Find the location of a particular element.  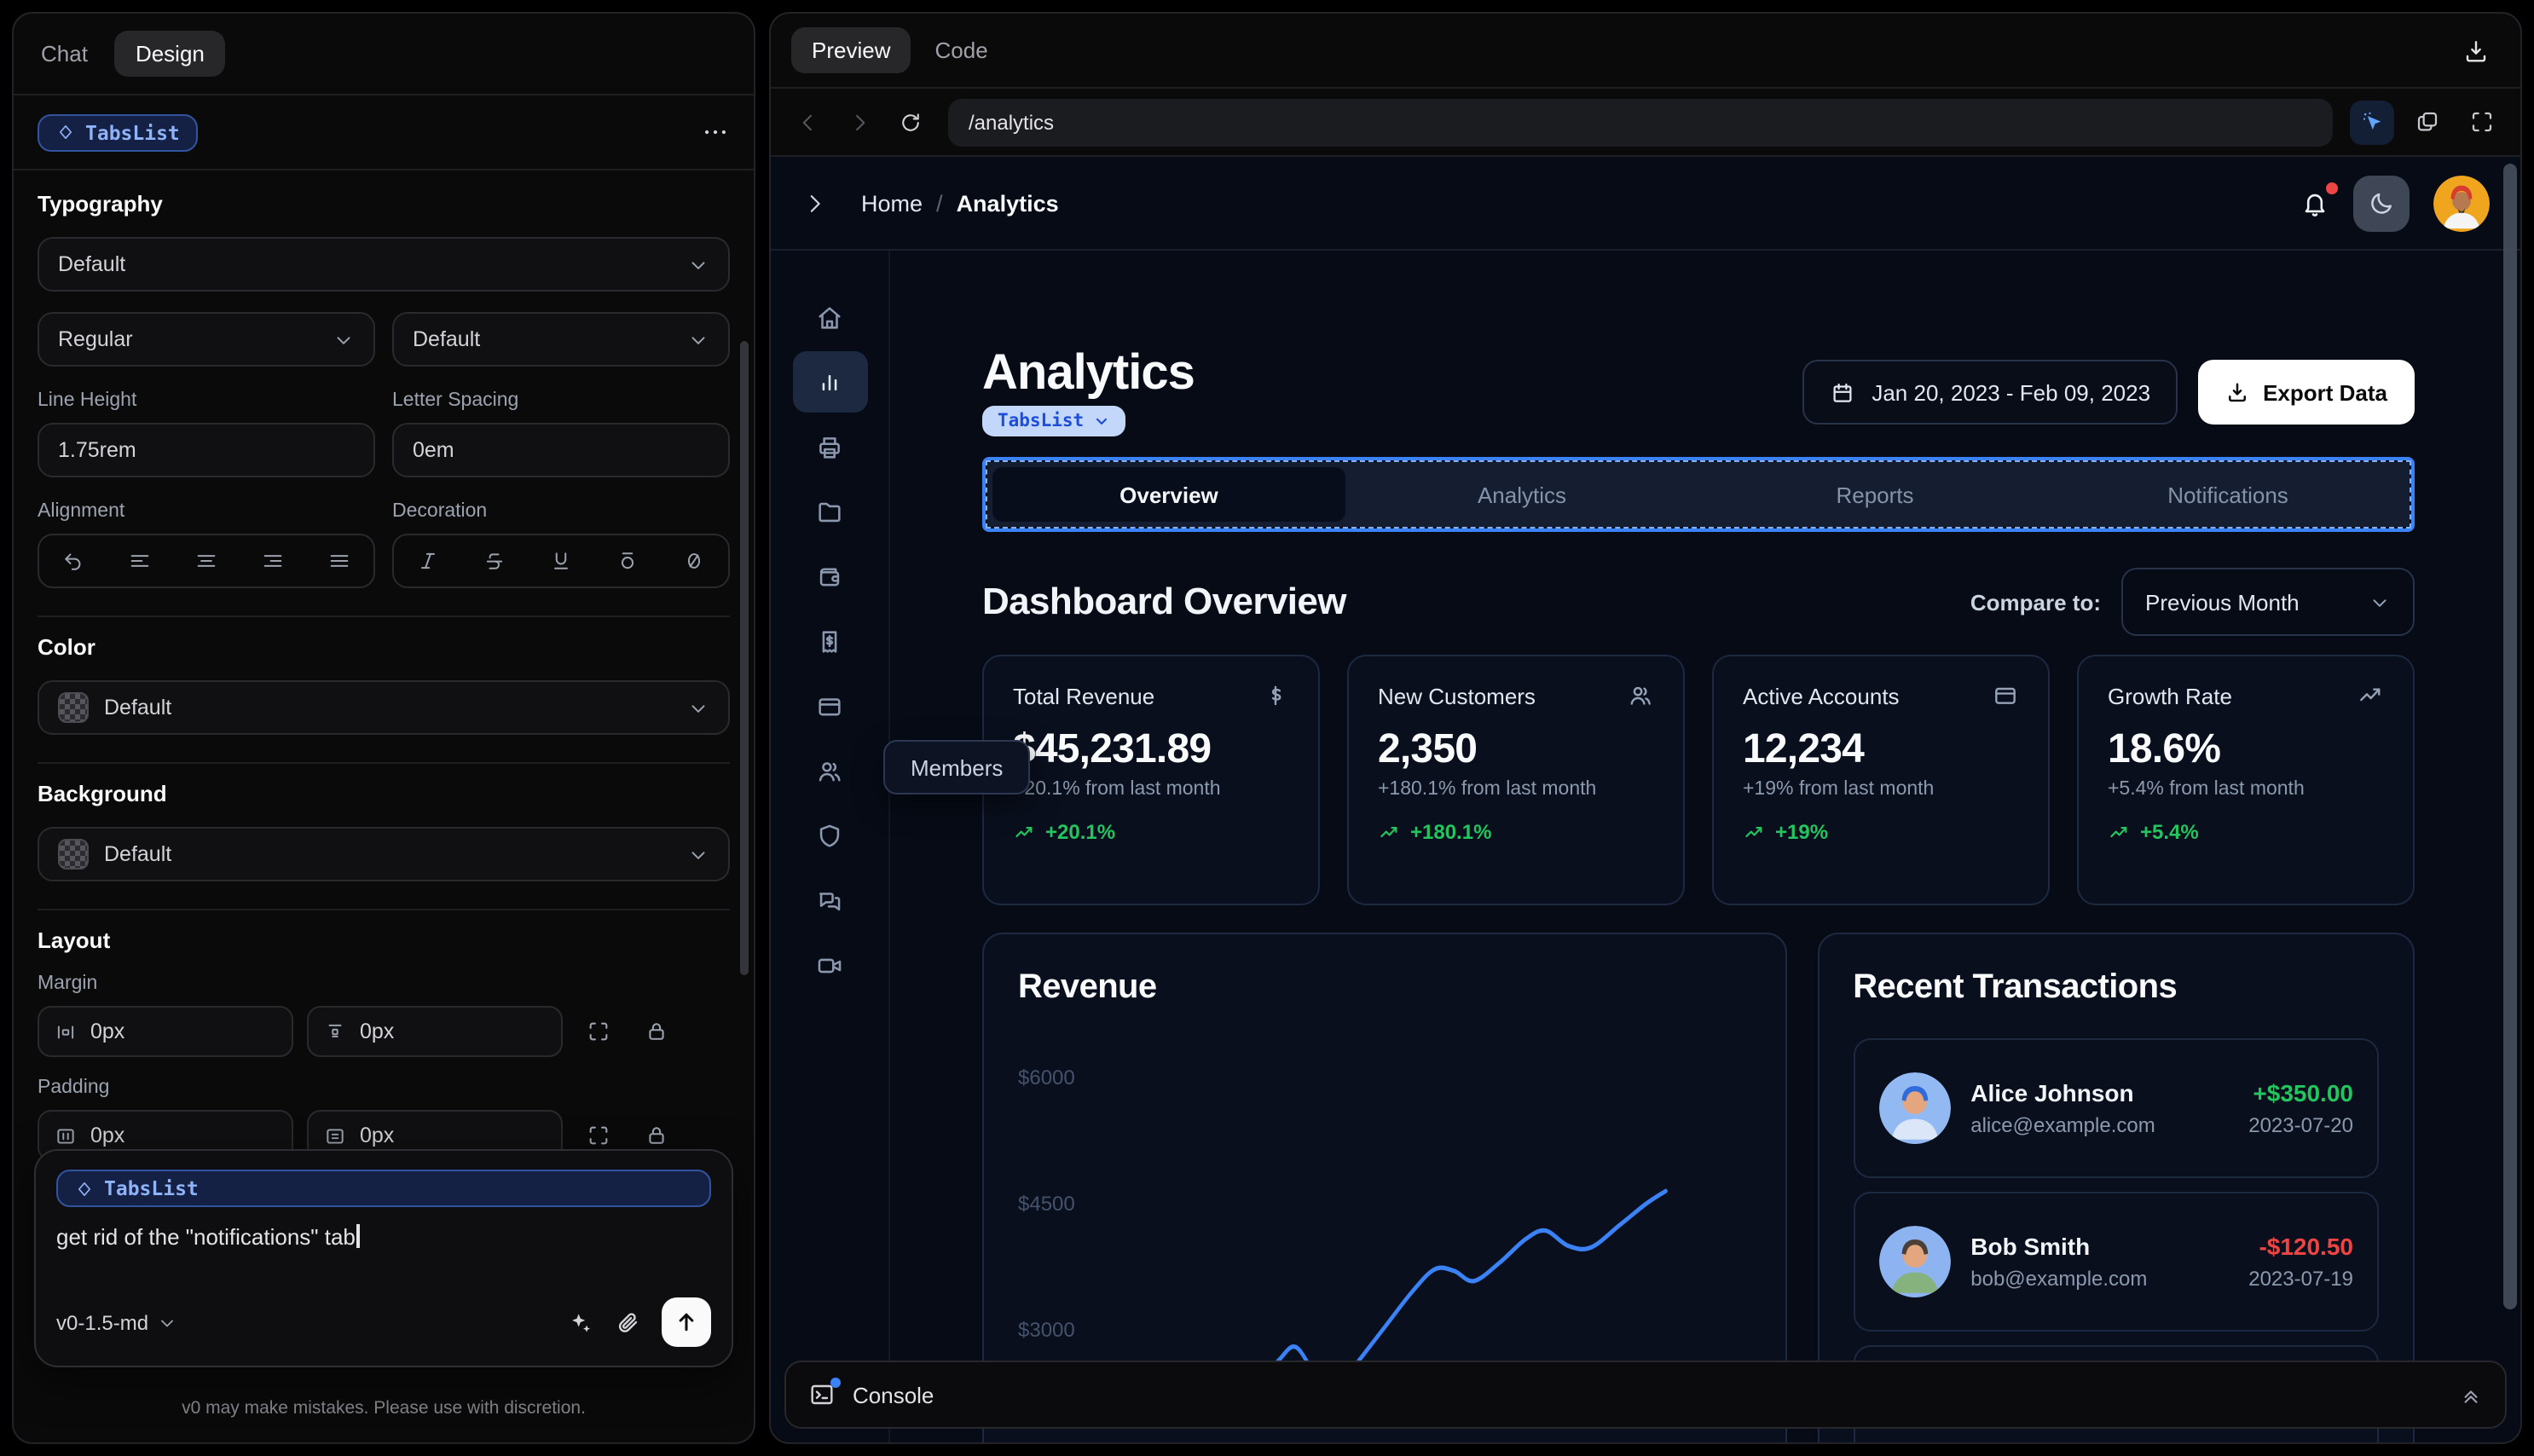

typography-title: Typography is located at coordinates (100, 204).